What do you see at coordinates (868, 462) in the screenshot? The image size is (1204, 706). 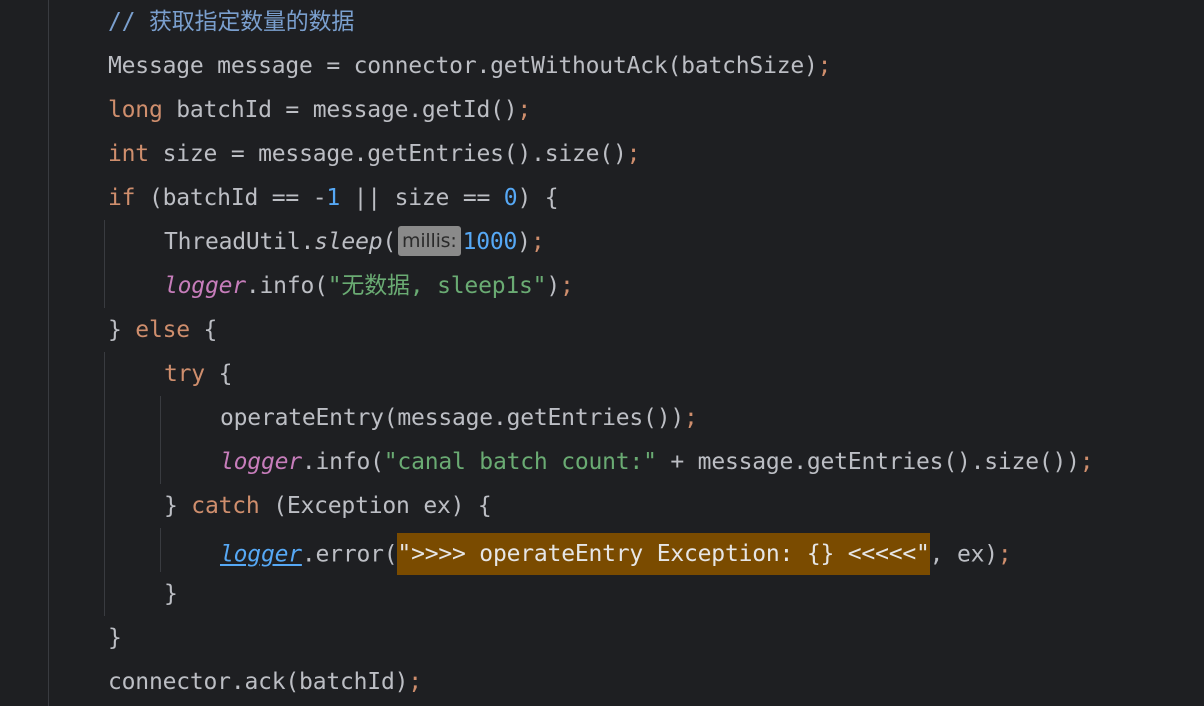 I see `code-text: + message.getEntries().size())` at bounding box center [868, 462].